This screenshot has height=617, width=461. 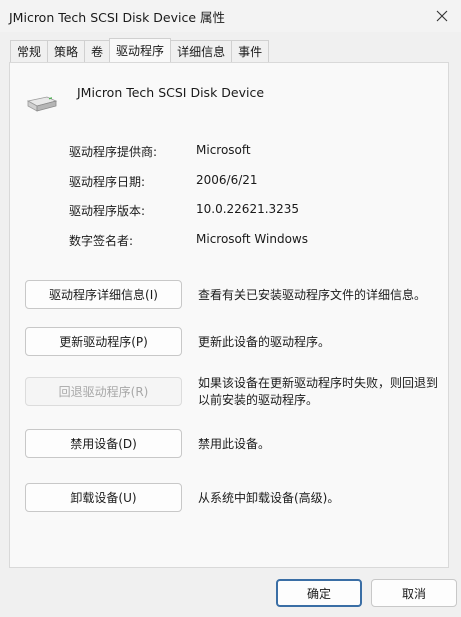 What do you see at coordinates (103, 497) in the screenshot?
I see `uninstall-device-button: 卸载设备(U)` at bounding box center [103, 497].